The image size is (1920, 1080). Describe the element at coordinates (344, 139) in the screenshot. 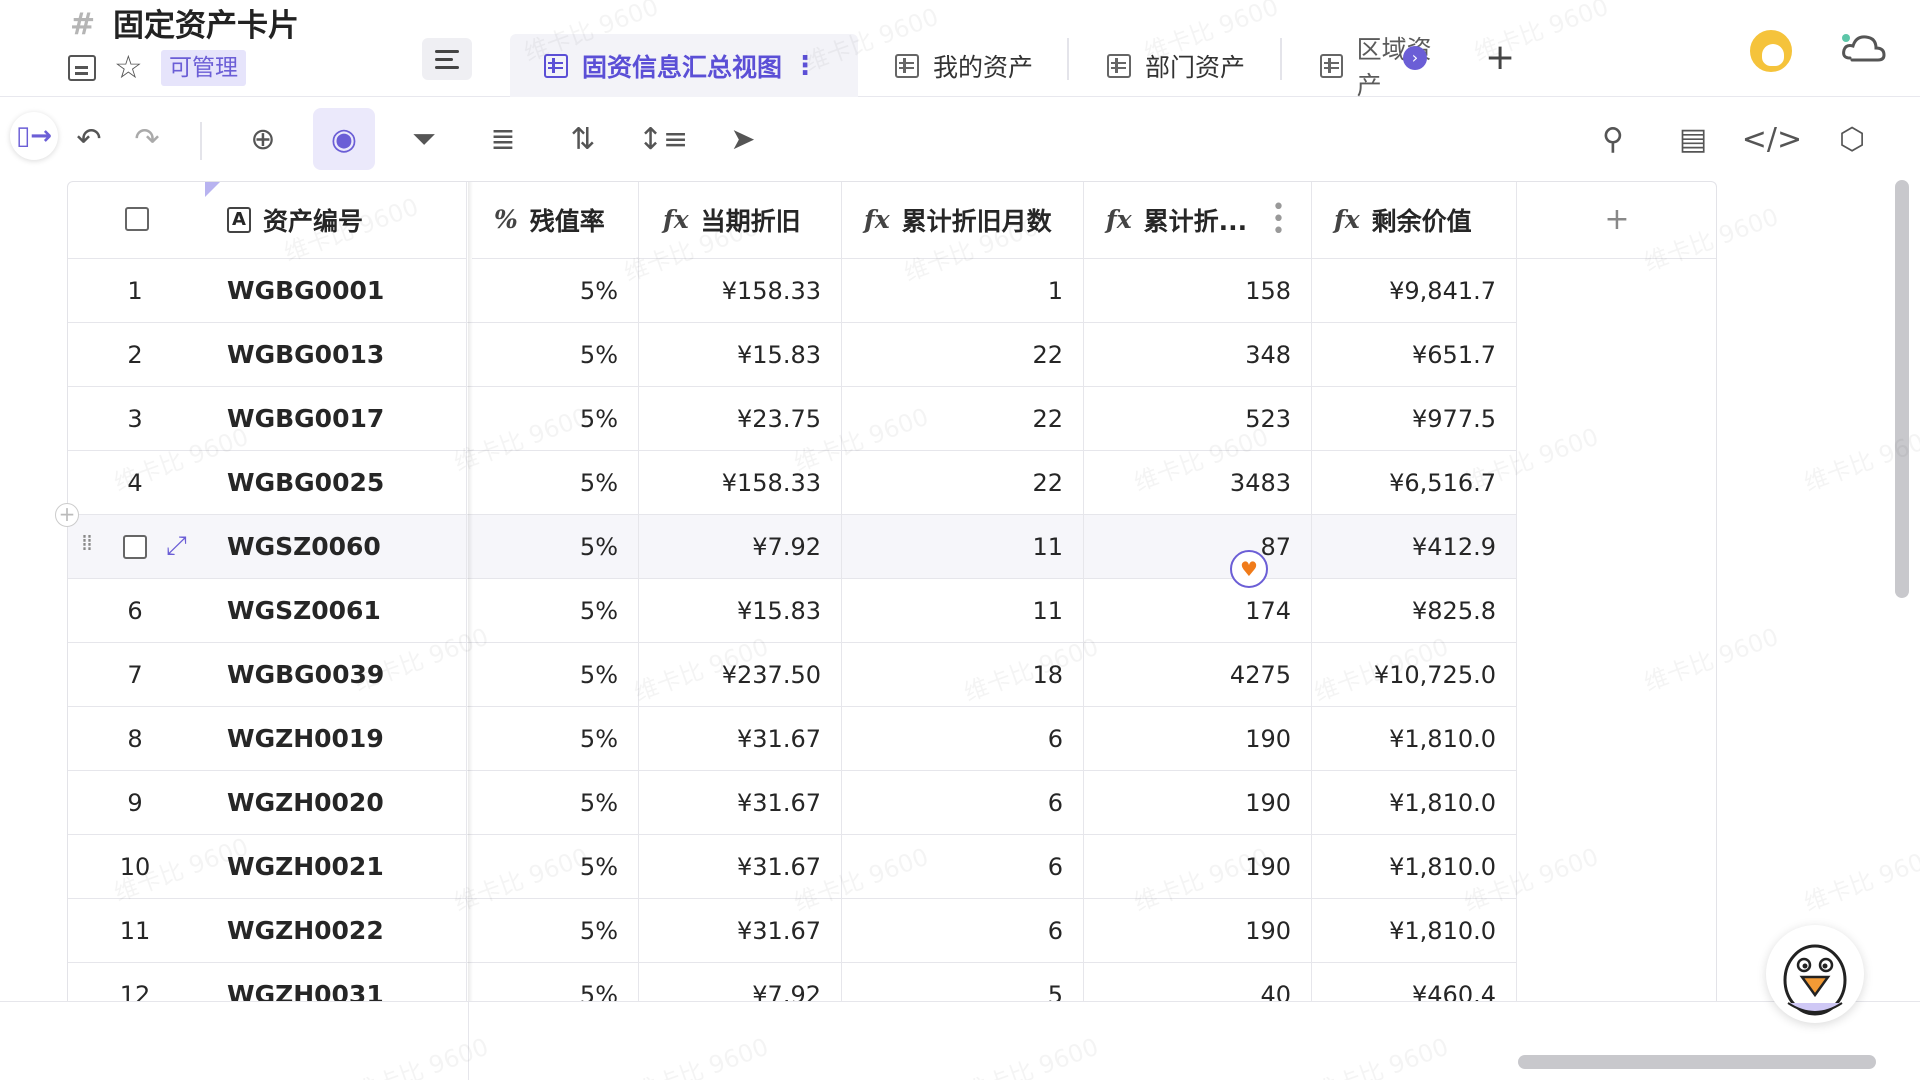

I see `view-visible-icon: ◉` at that location.